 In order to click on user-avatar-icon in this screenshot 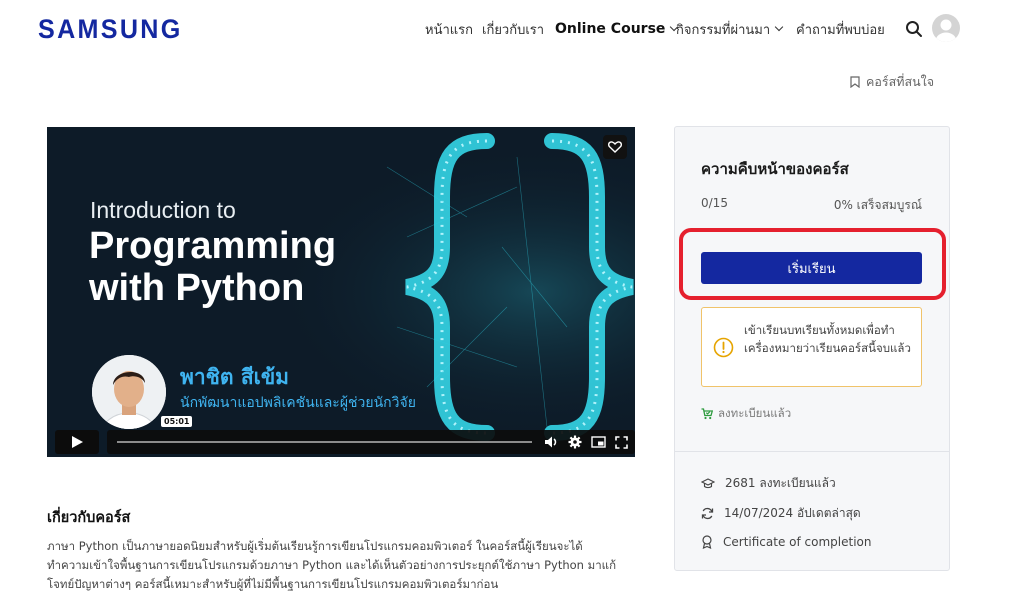, I will do `click(946, 28)`.